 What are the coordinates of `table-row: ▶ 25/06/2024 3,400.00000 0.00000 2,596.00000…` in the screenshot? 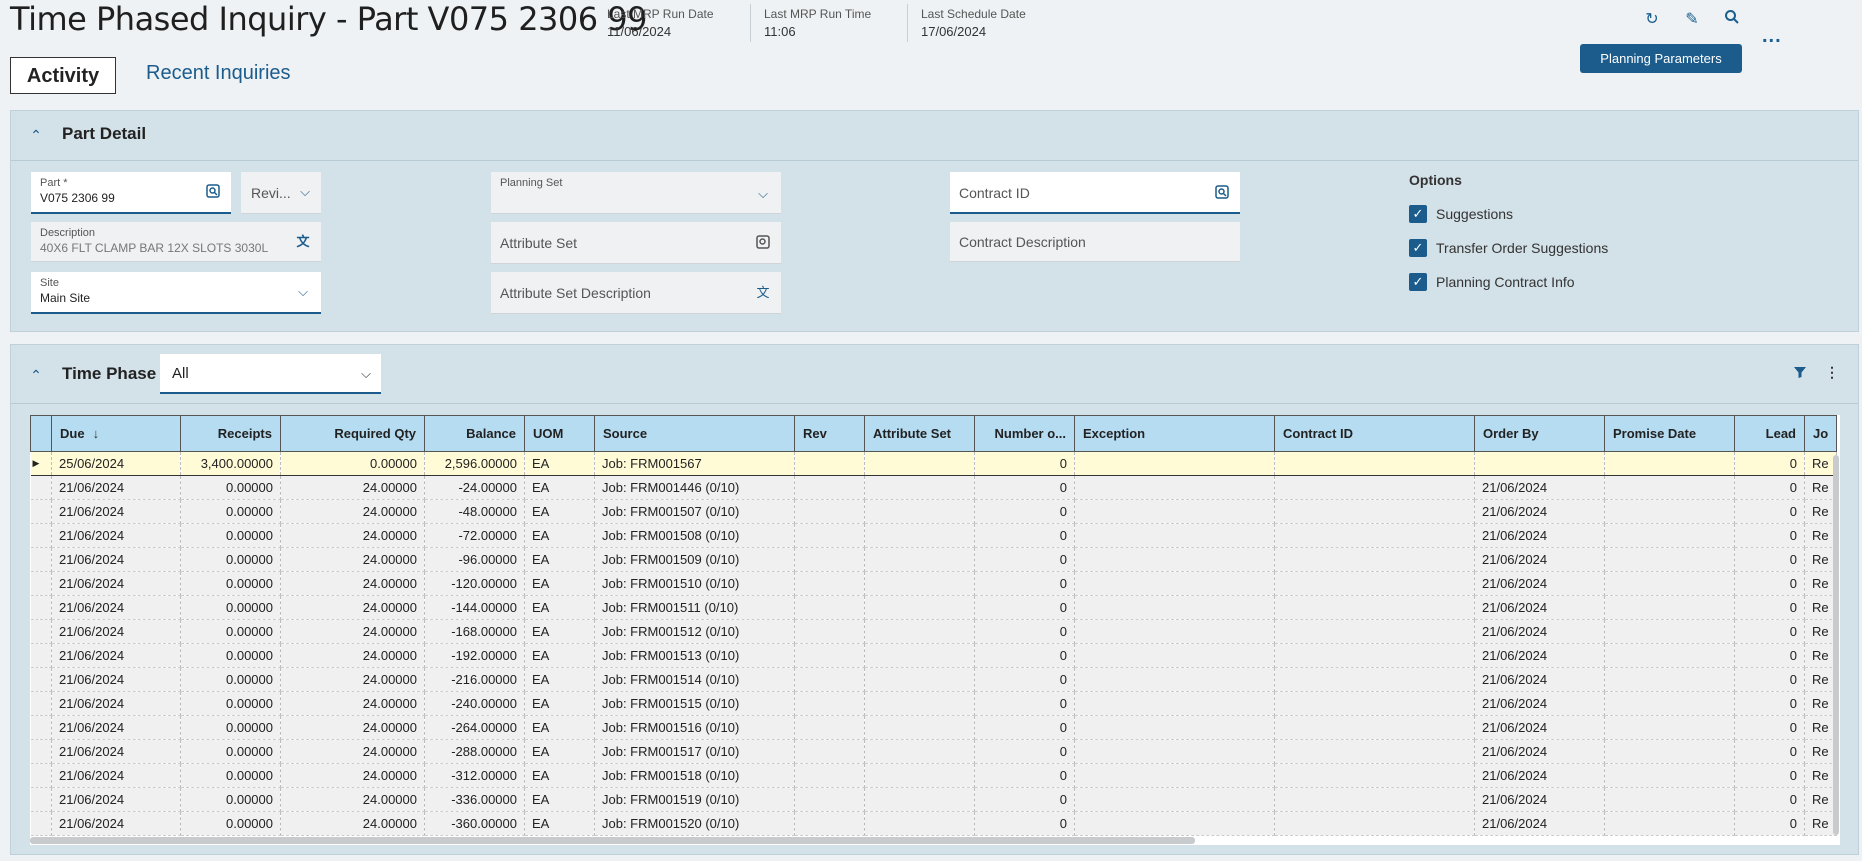 It's located at (934, 463).